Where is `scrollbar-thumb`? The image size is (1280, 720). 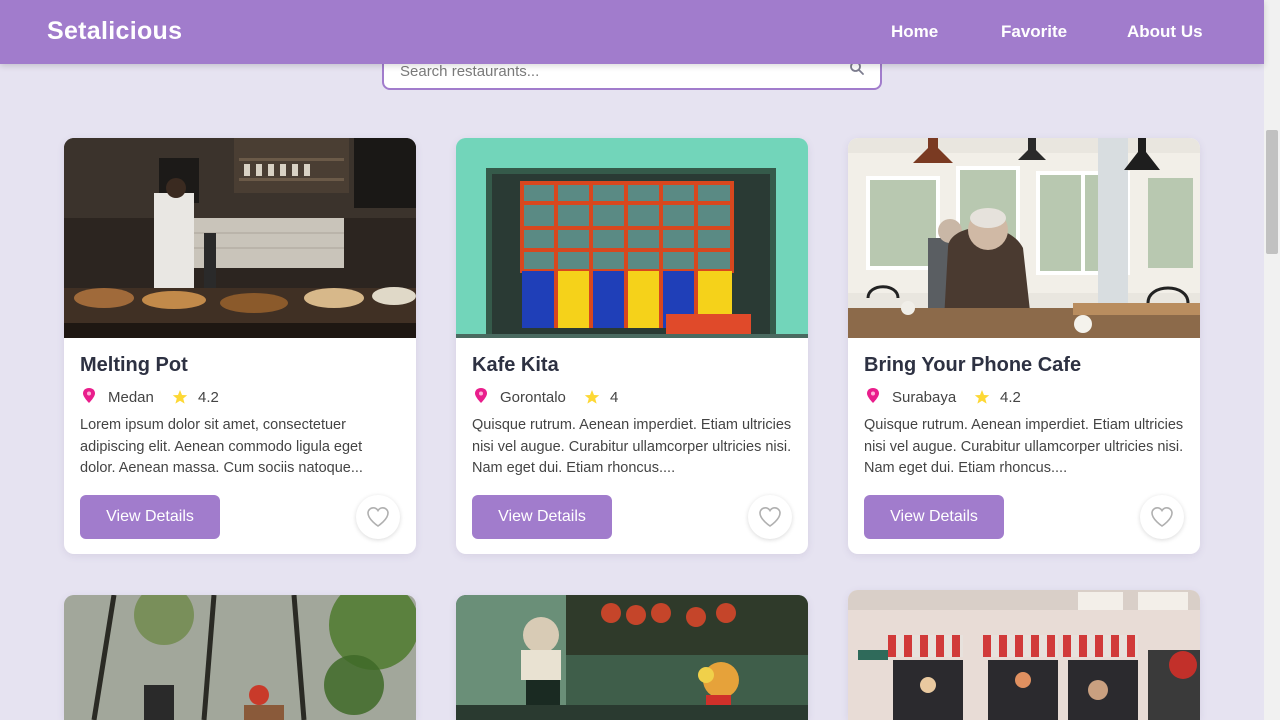
scrollbar-thumb is located at coordinates (1272, 192).